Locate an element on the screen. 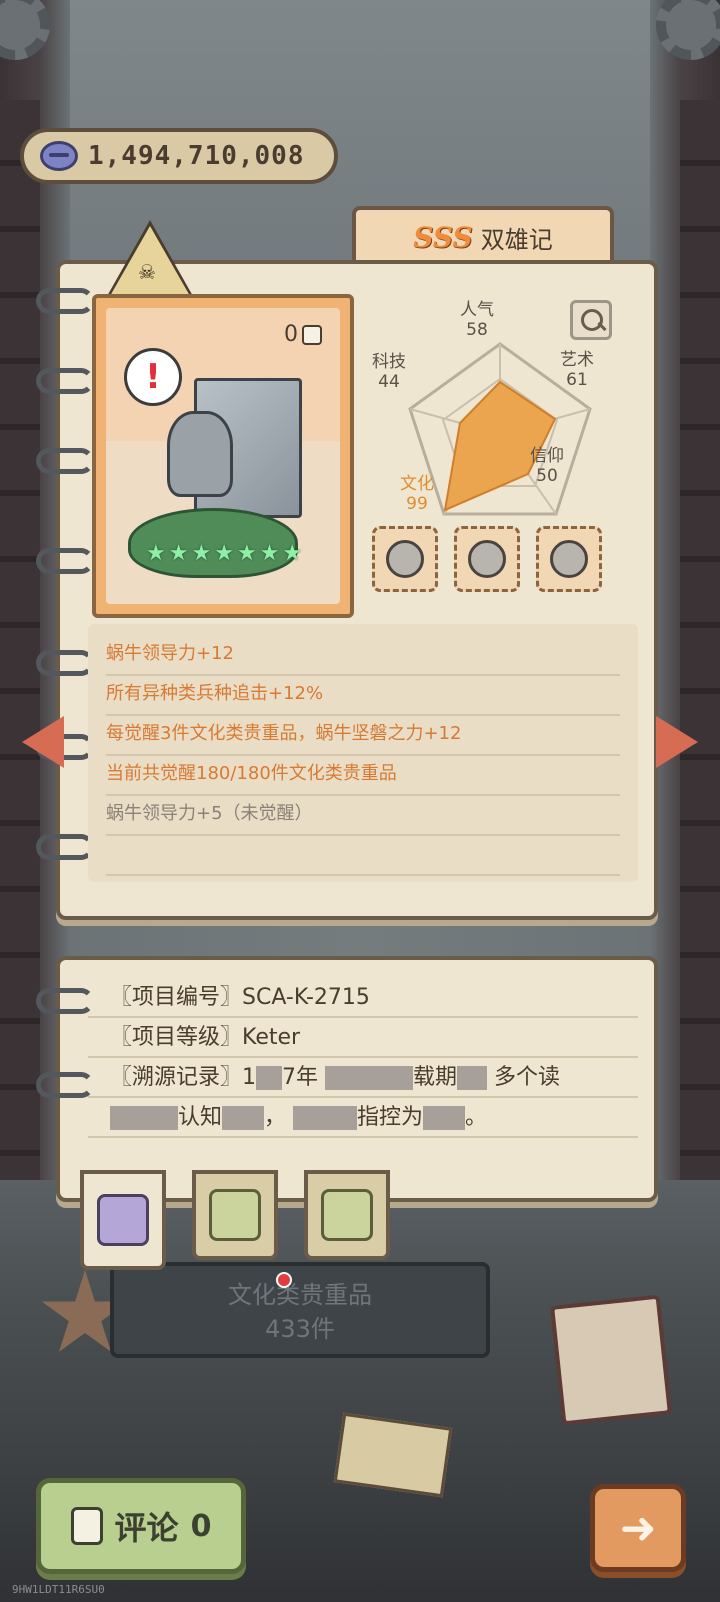 The image size is (720, 1602). item-id-label: 〖项目编号〗 is located at coordinates (176, 997).